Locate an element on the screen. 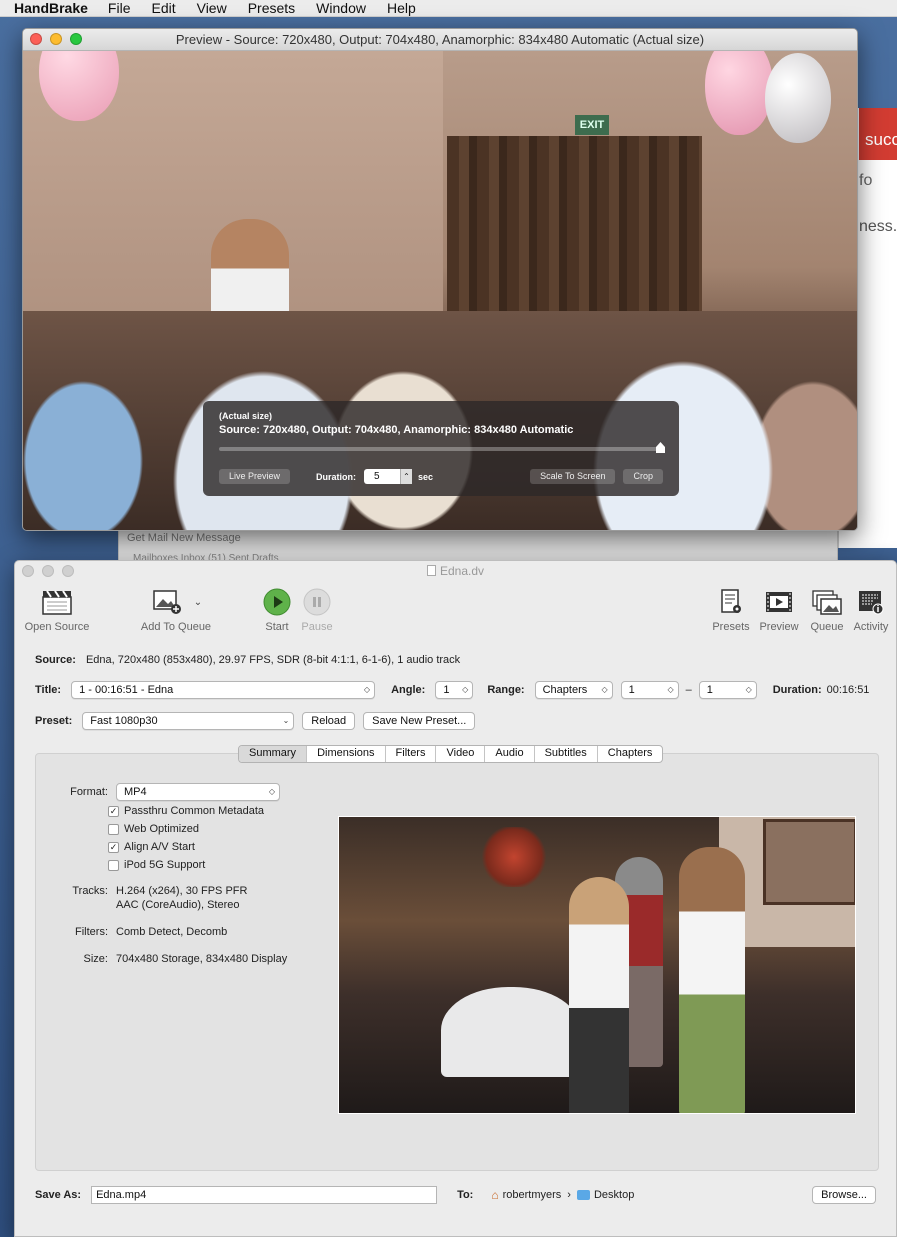 This screenshot has width=897, height=1237. reload-button: Reload is located at coordinates (329, 721).